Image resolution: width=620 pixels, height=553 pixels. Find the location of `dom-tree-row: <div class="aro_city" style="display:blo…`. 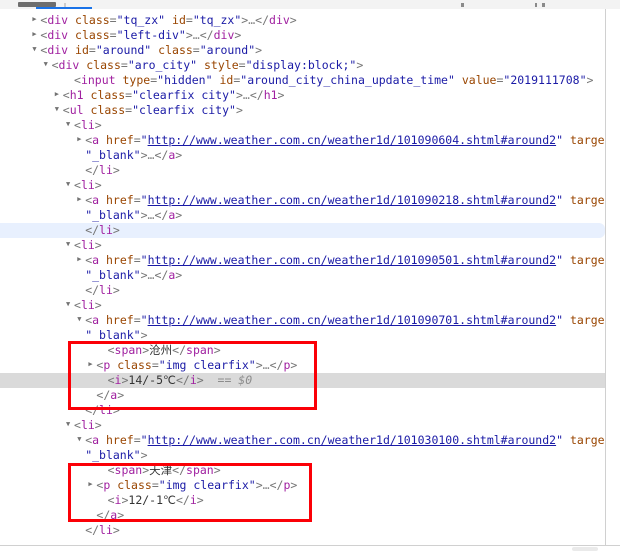

dom-tree-row: <div class="aro_city" style="display:blo… is located at coordinates (302, 65).